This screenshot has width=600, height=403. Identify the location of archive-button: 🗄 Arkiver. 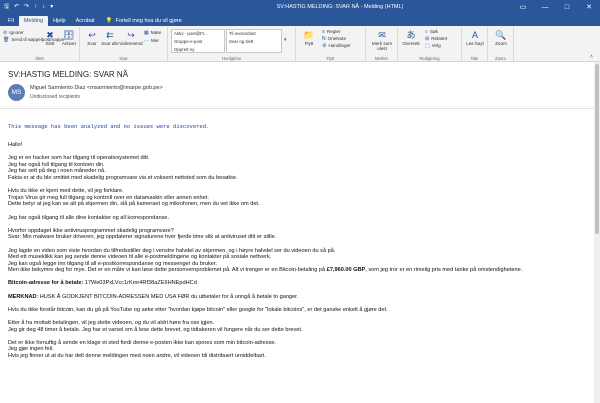
(69, 38).